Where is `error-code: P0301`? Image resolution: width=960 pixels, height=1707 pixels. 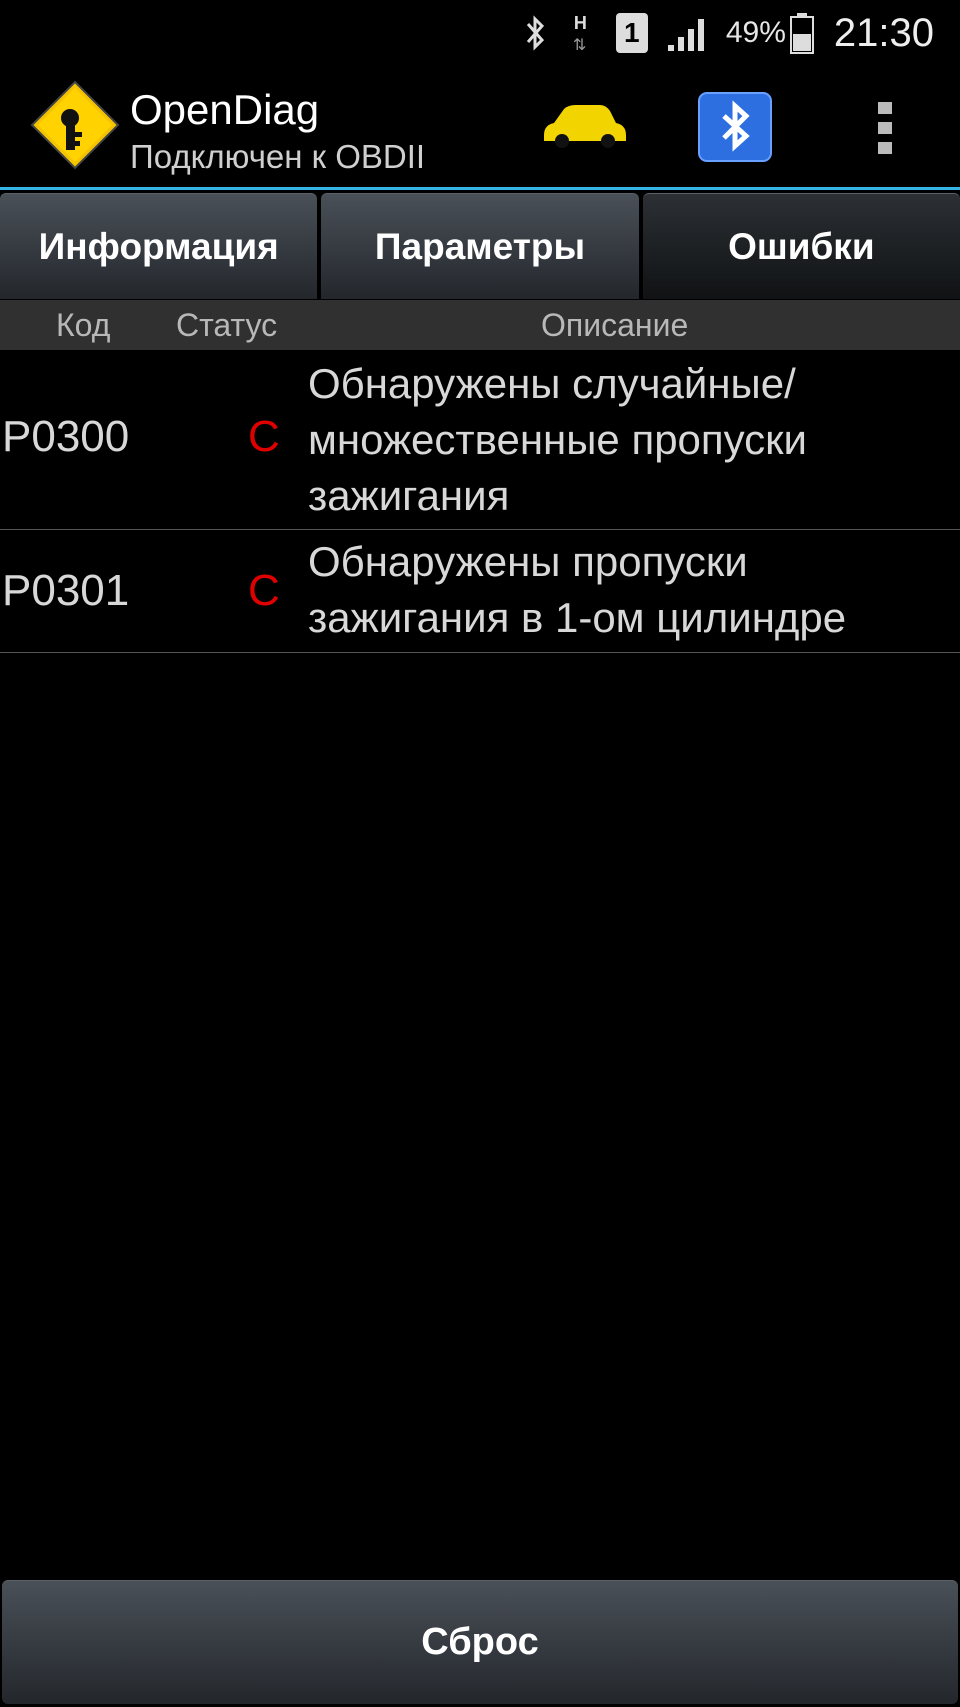
error-code: P0301 is located at coordinates (66, 590).